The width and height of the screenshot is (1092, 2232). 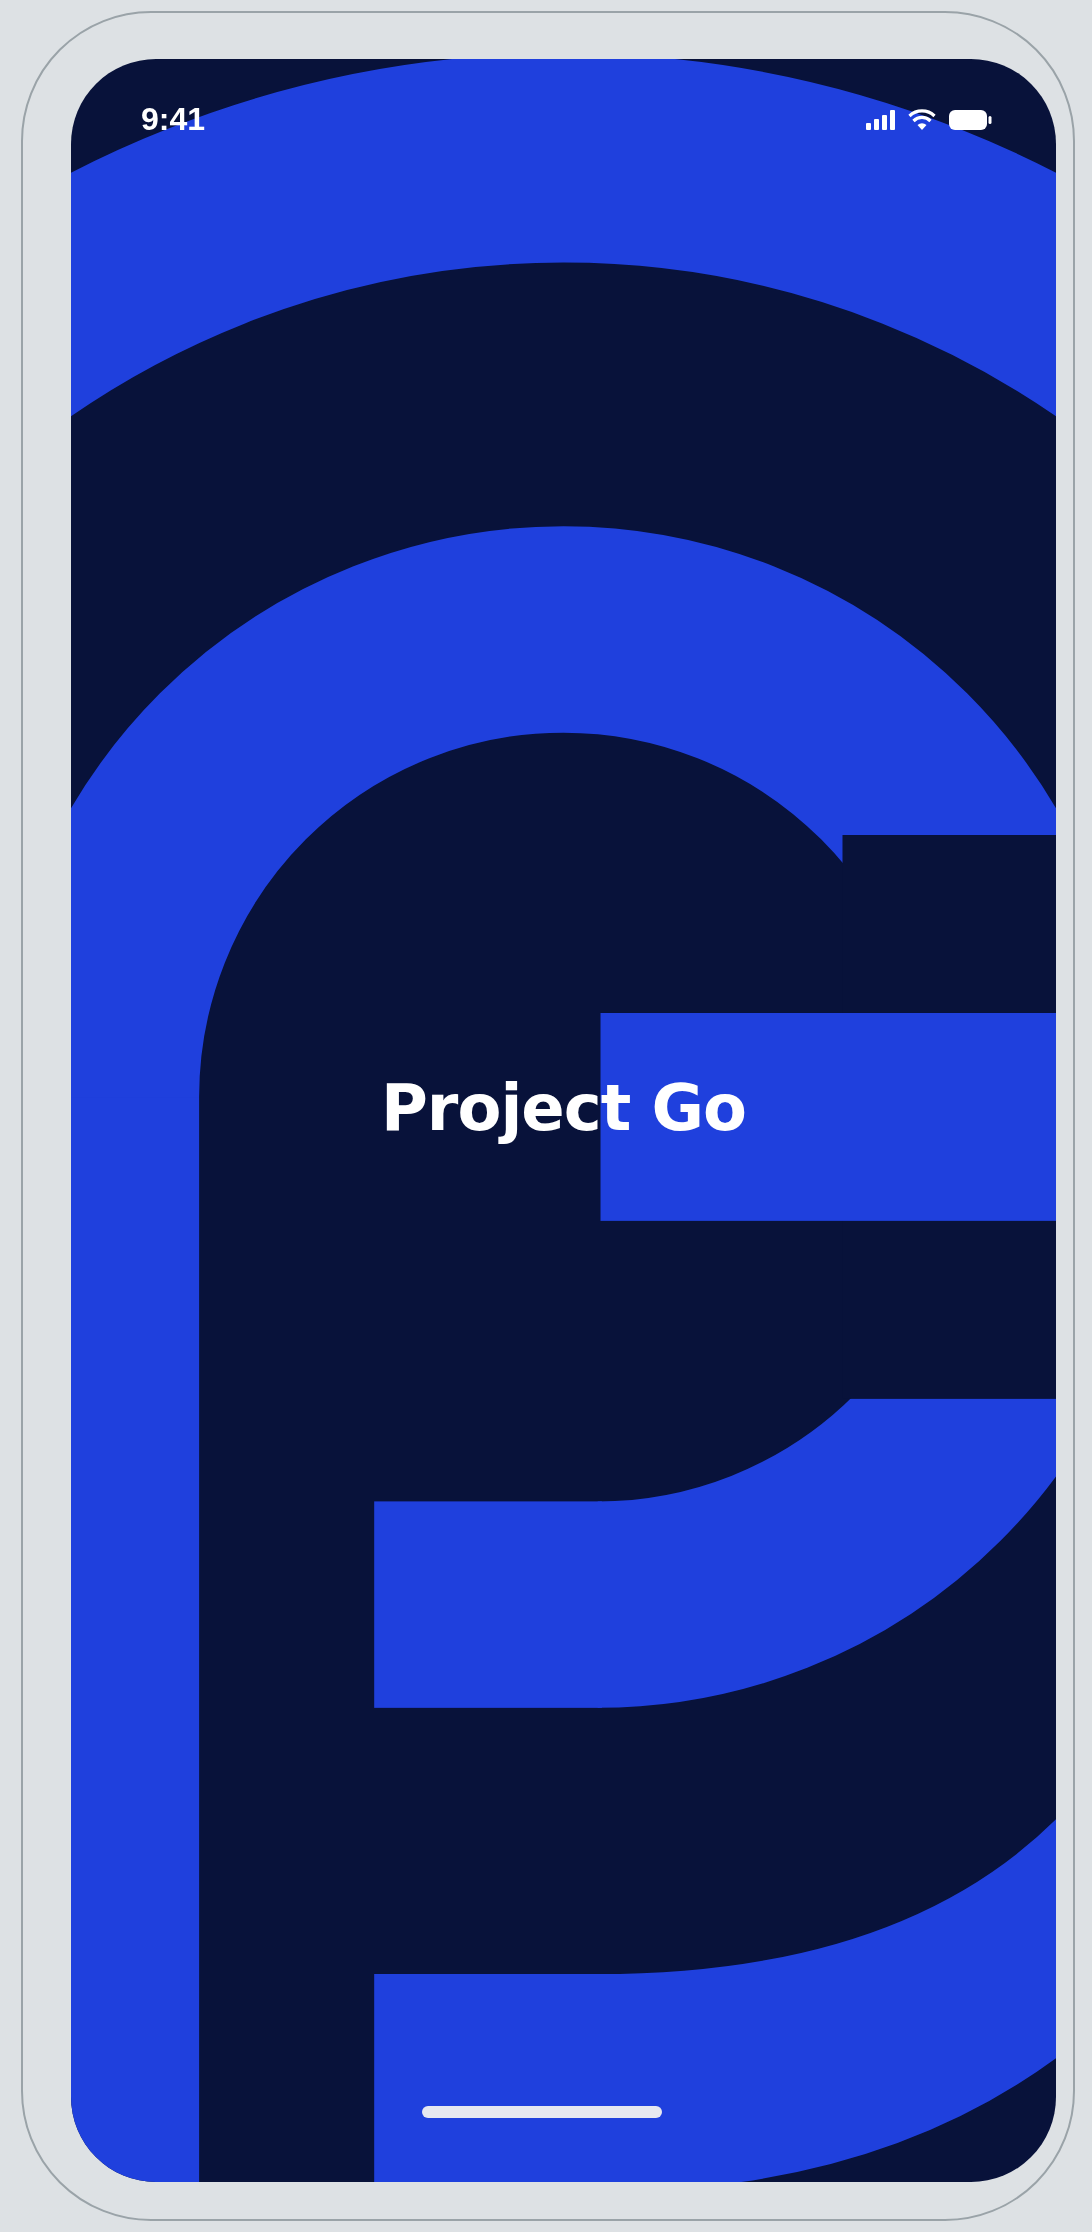 I want to click on wifi-icon, so click(x=922, y=119).